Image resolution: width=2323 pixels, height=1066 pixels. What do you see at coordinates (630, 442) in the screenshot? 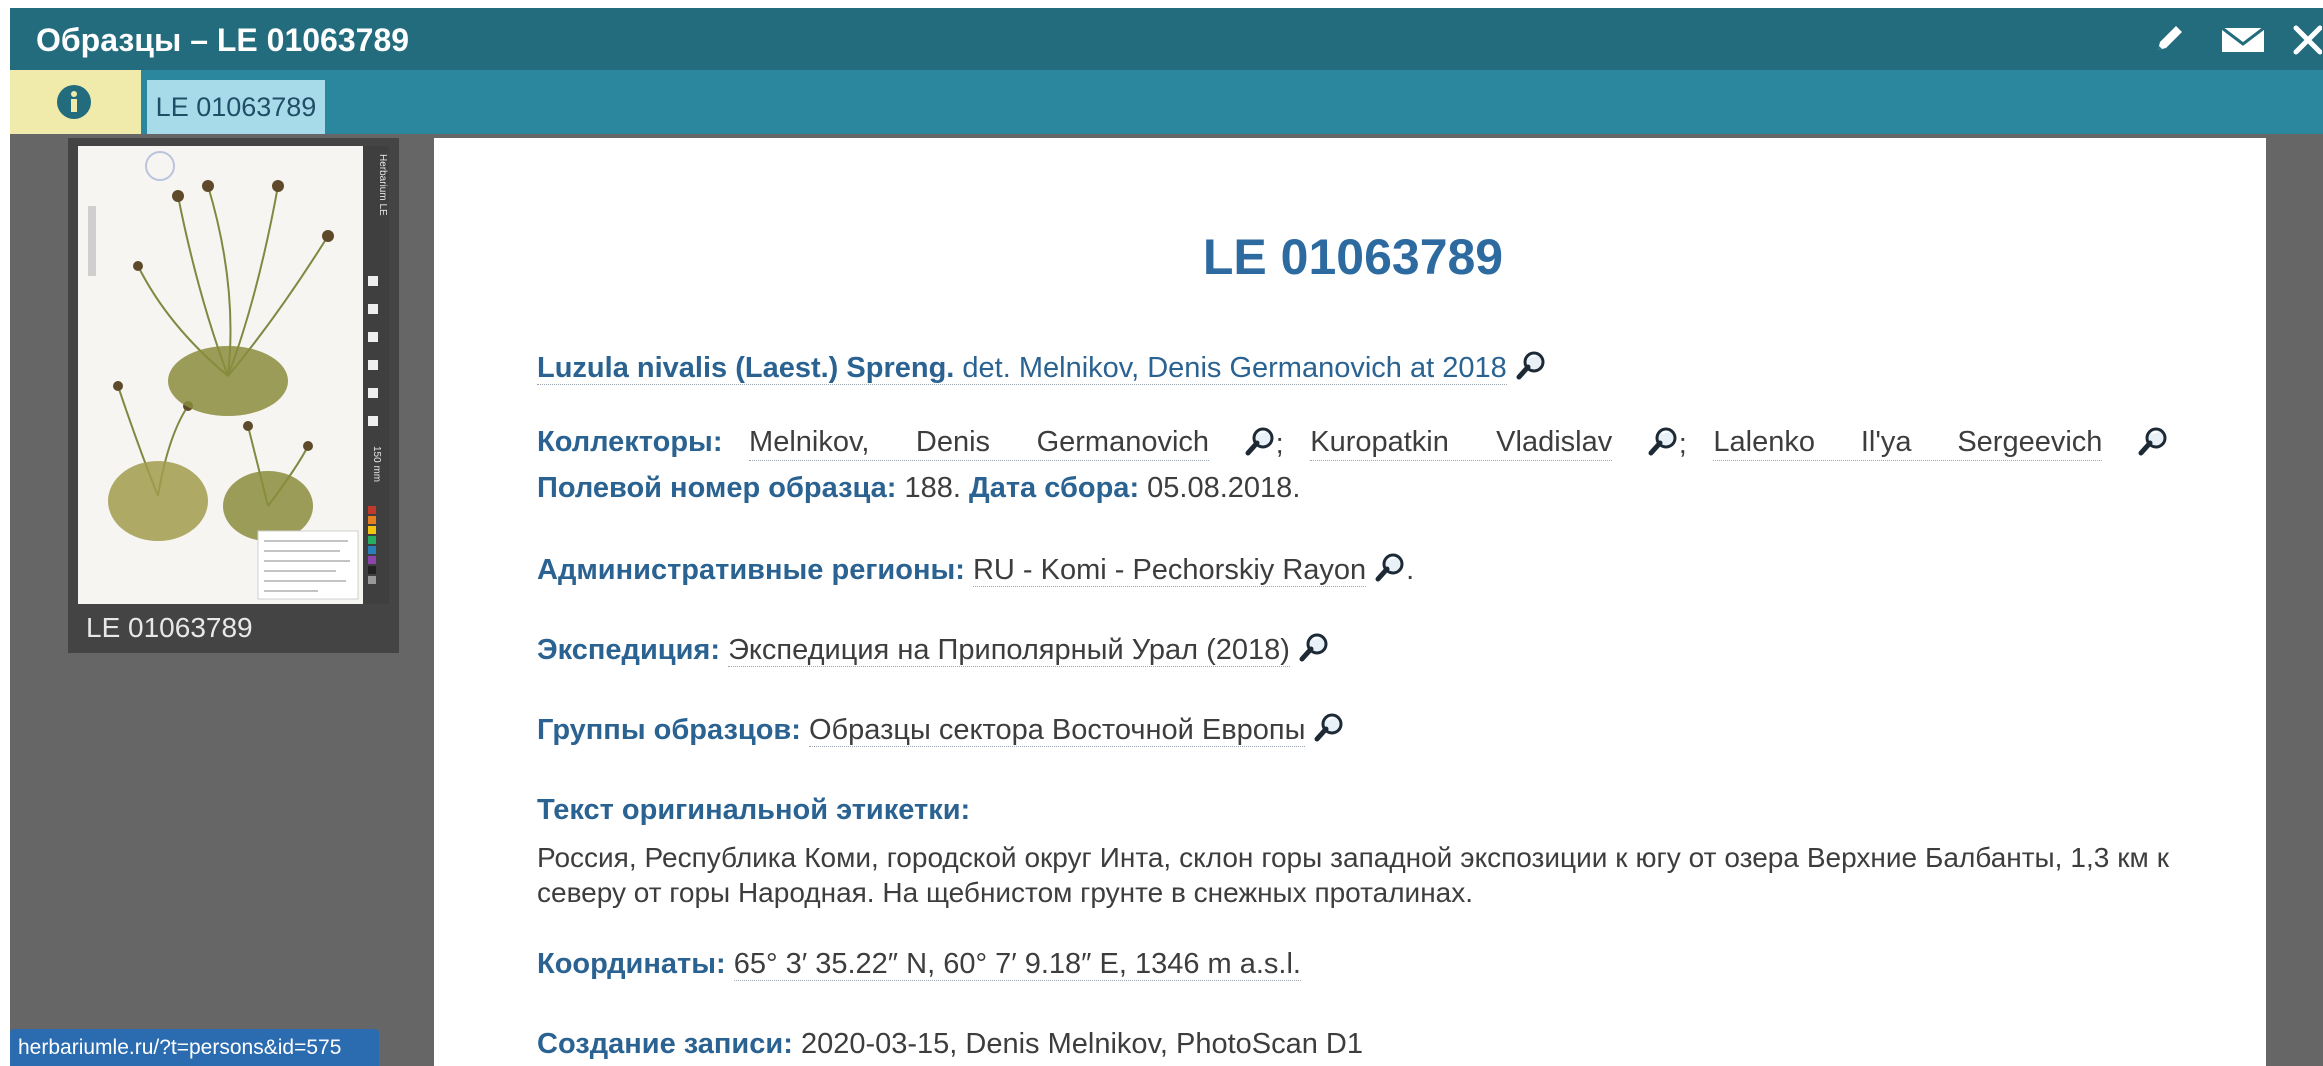
I see `collectors-label: Коллекторы:` at bounding box center [630, 442].